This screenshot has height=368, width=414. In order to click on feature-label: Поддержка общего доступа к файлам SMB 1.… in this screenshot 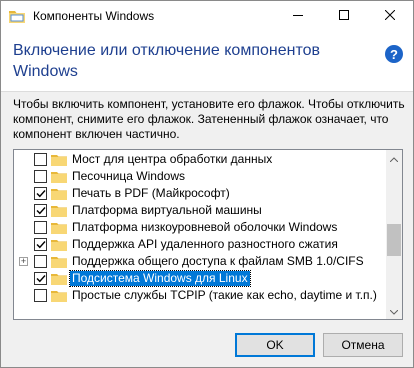, I will do `click(218, 261)`.